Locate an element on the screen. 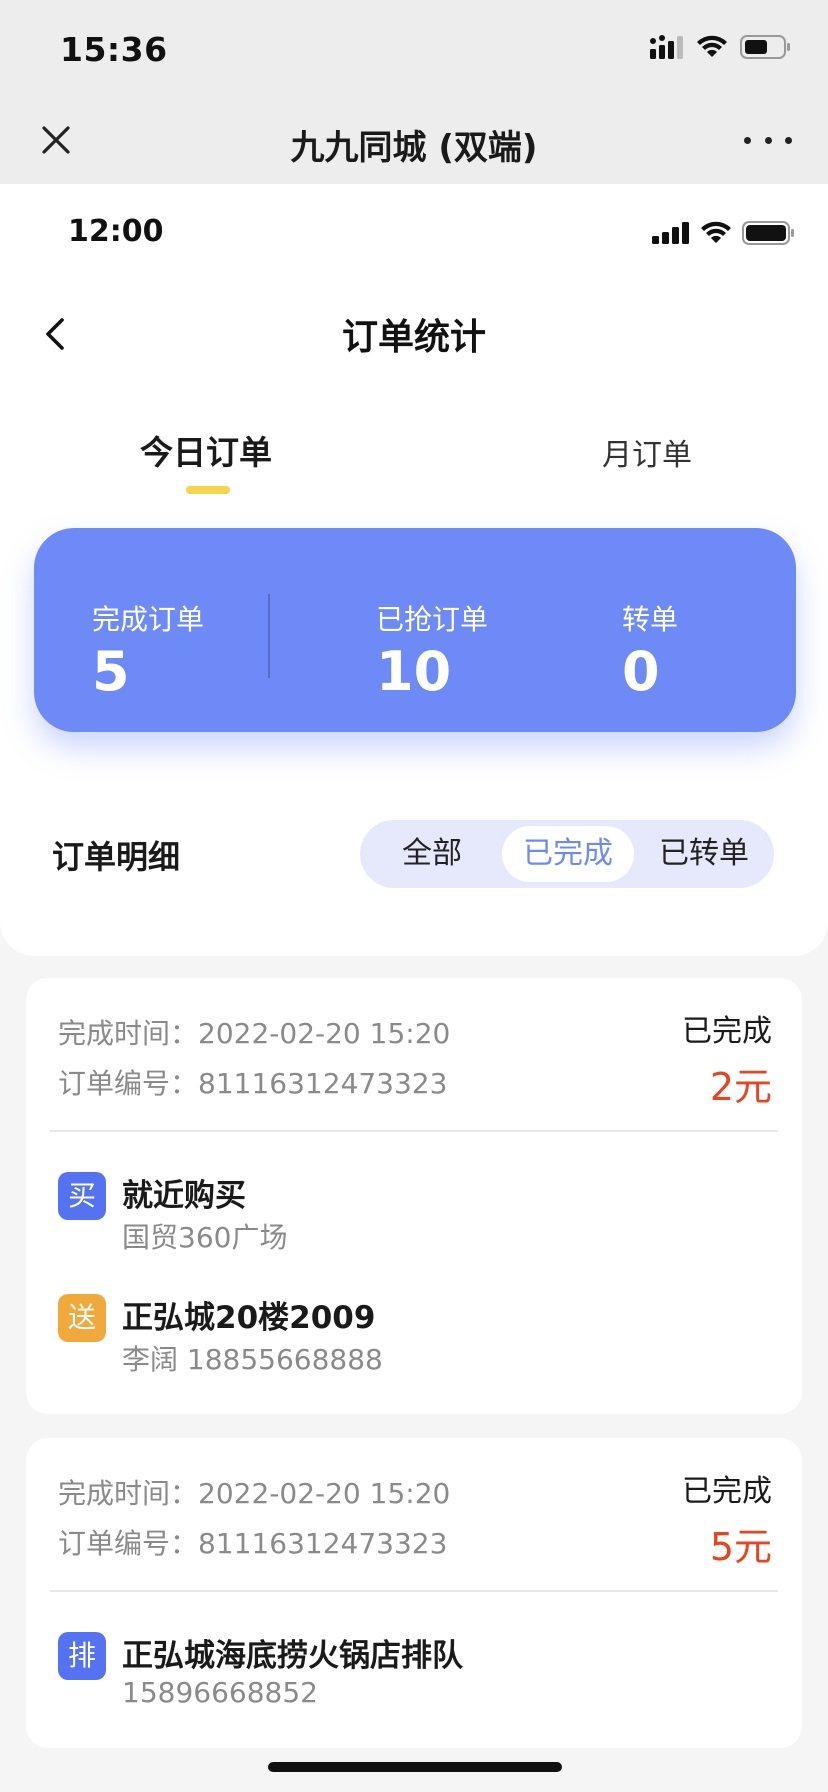  stop-title: 就近购买 is located at coordinates (184, 1196).